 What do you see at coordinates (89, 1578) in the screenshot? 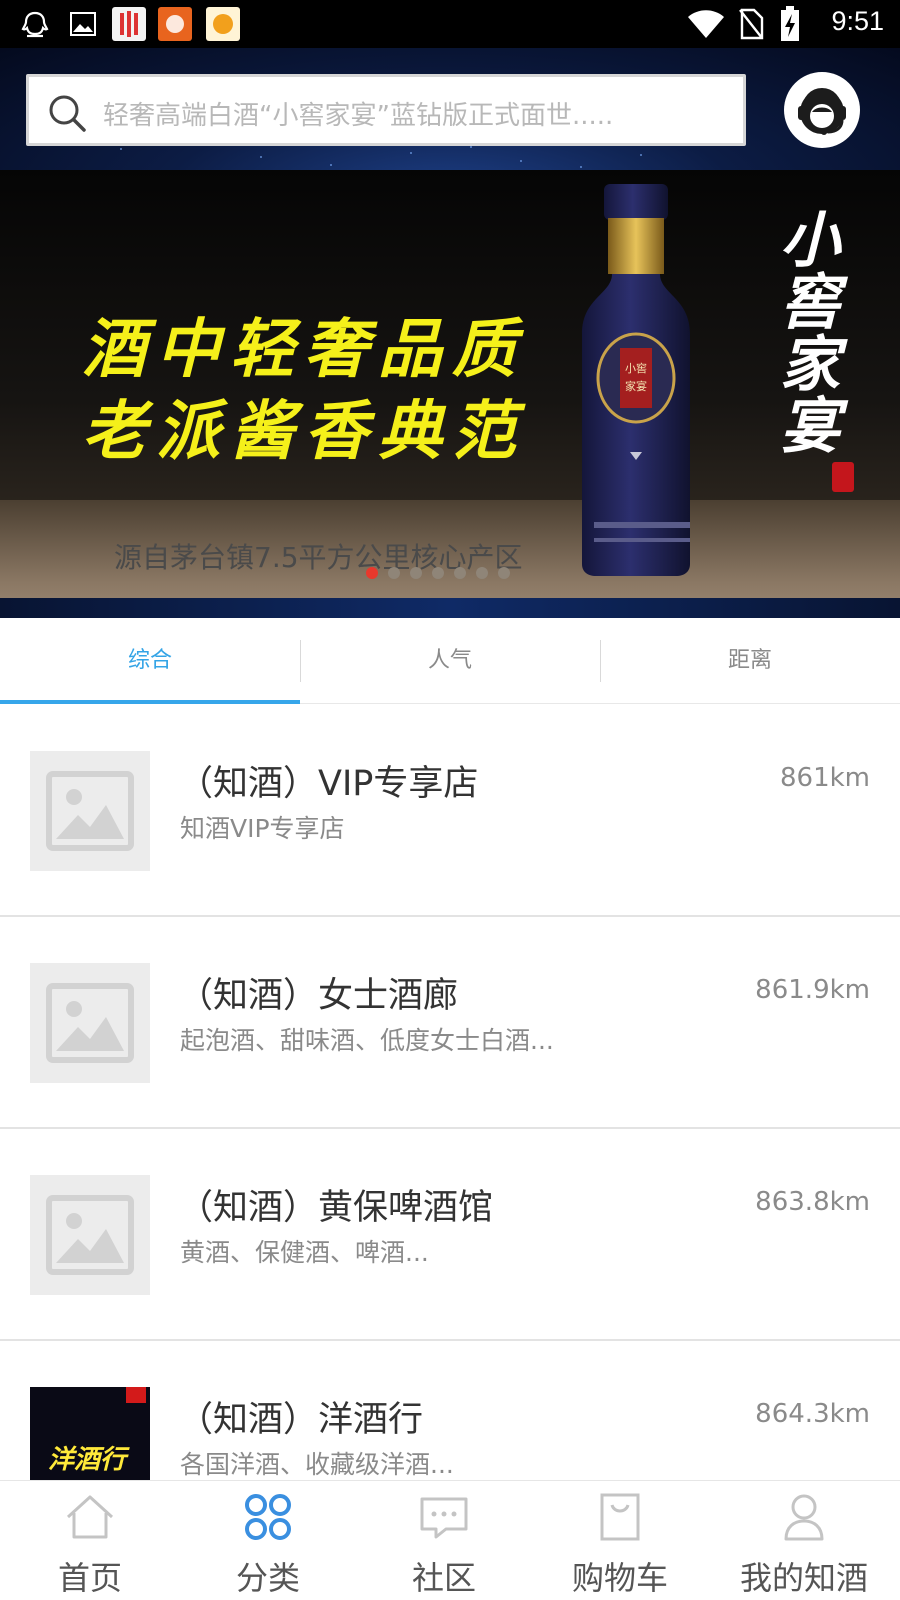
I see `nav-label: 首页` at bounding box center [89, 1578].